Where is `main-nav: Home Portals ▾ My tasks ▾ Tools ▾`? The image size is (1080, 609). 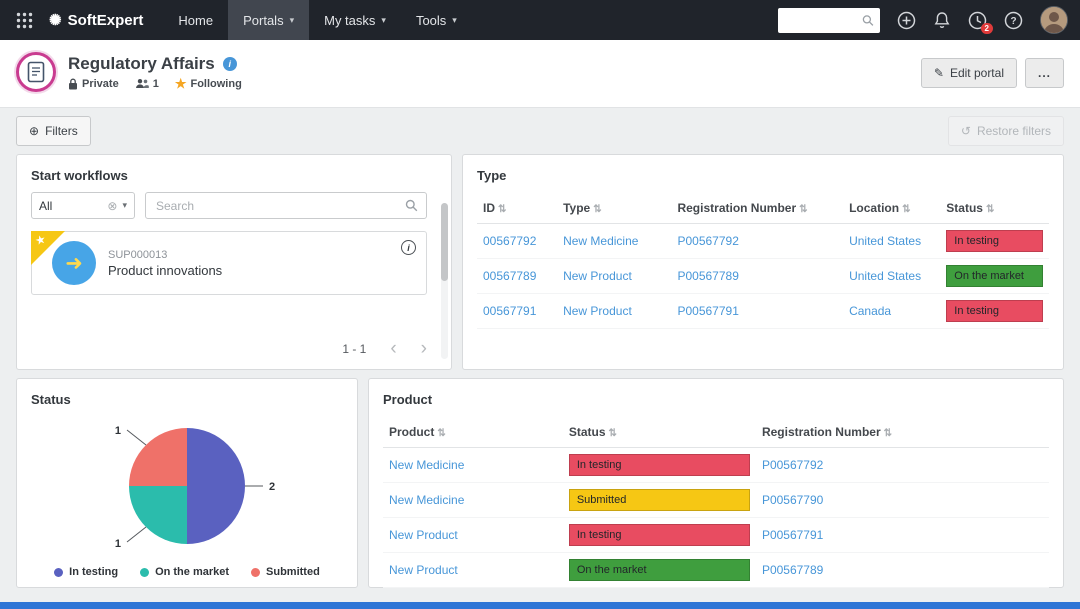 main-nav: Home Portals ▾ My tasks ▾ Tools ▾ is located at coordinates (317, 20).